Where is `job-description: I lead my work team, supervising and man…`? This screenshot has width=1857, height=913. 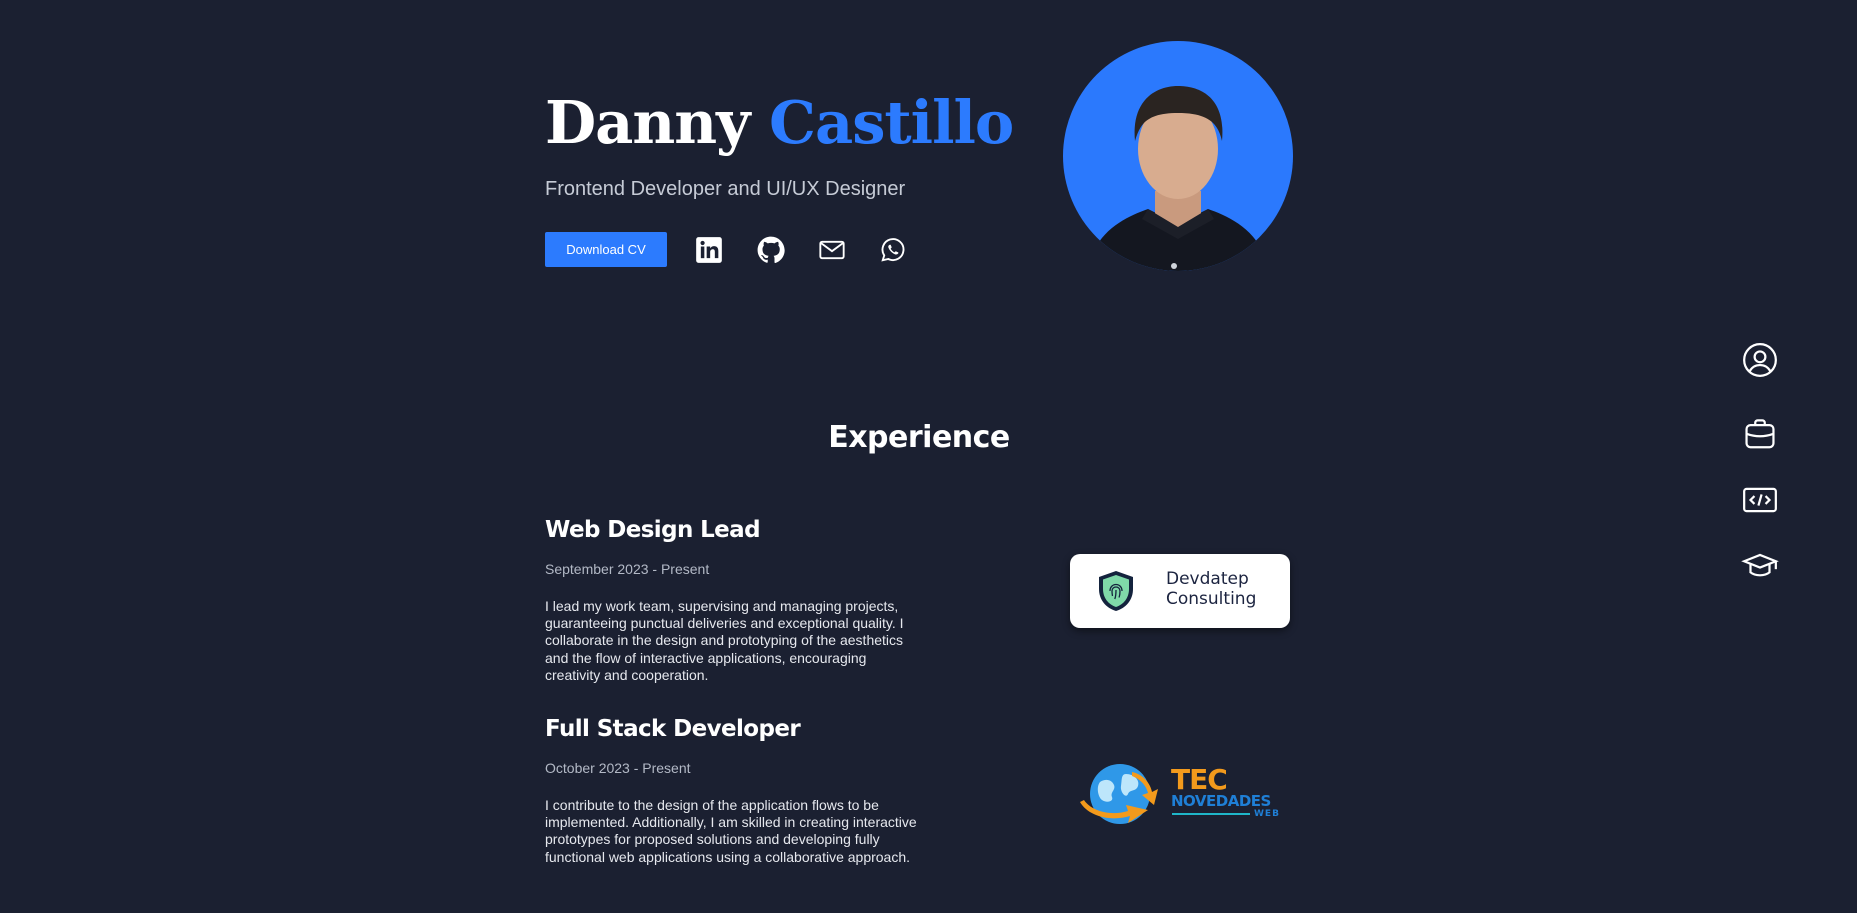 job-description: I lead my work team, supervising and man… is located at coordinates (724, 640).